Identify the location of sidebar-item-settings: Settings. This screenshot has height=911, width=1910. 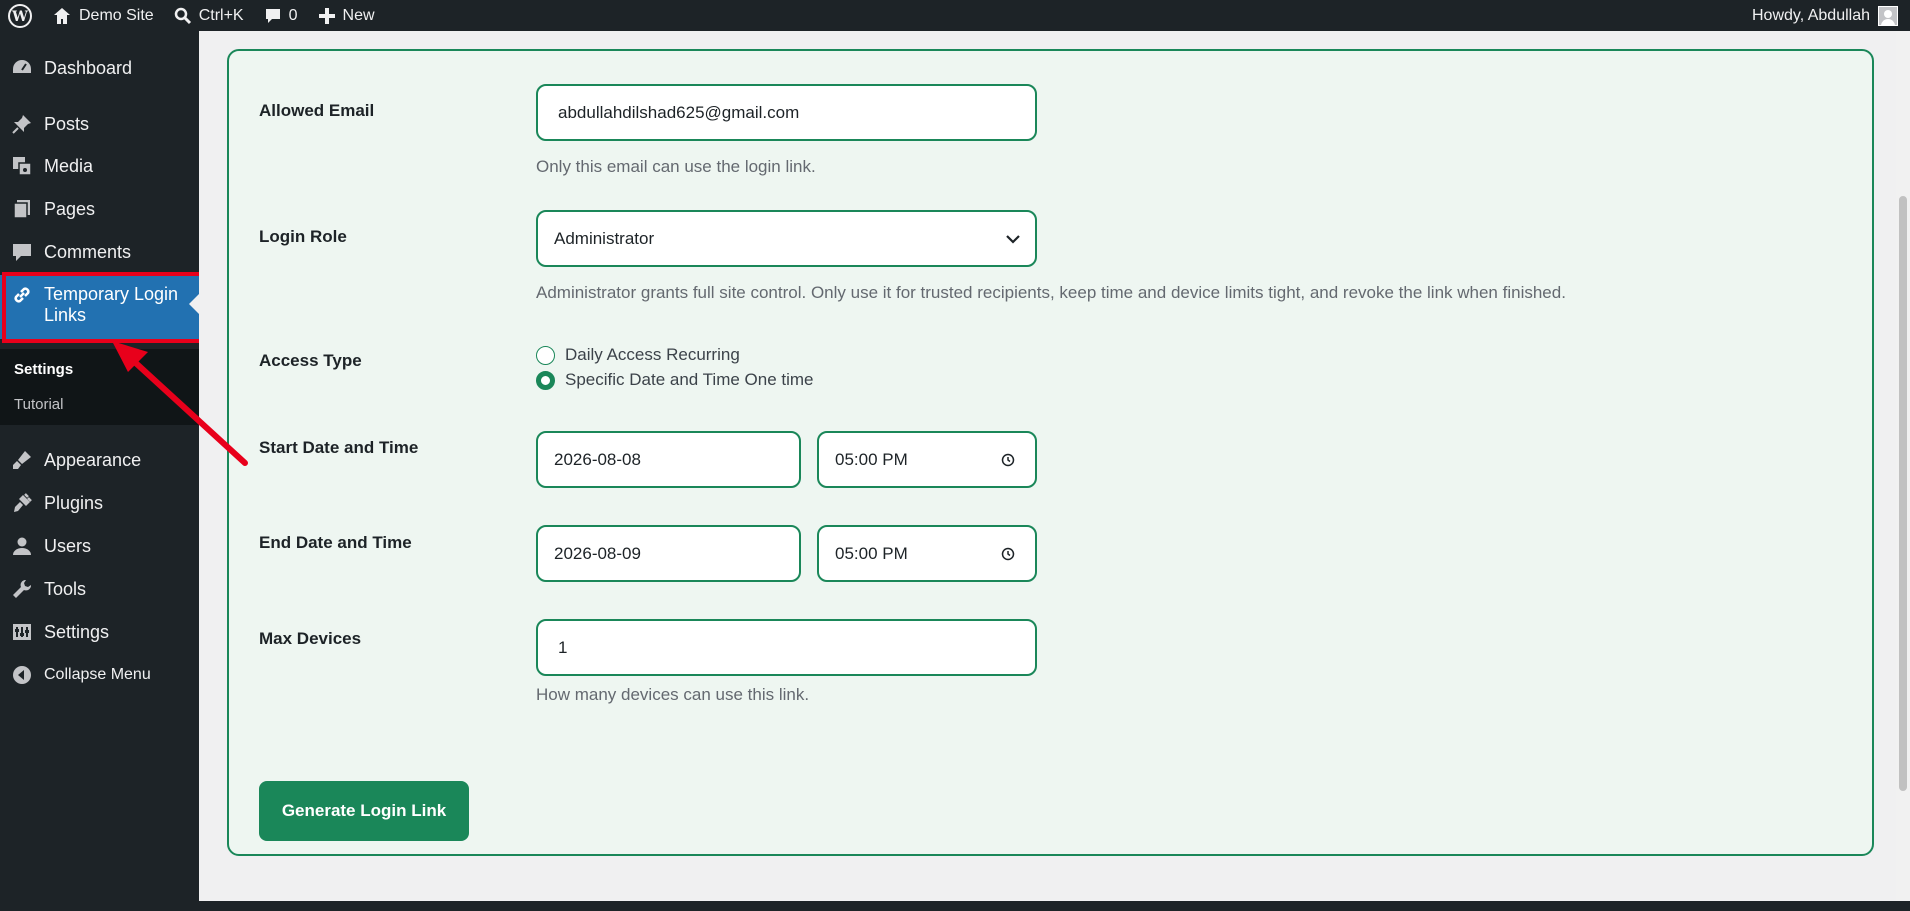
(99, 632).